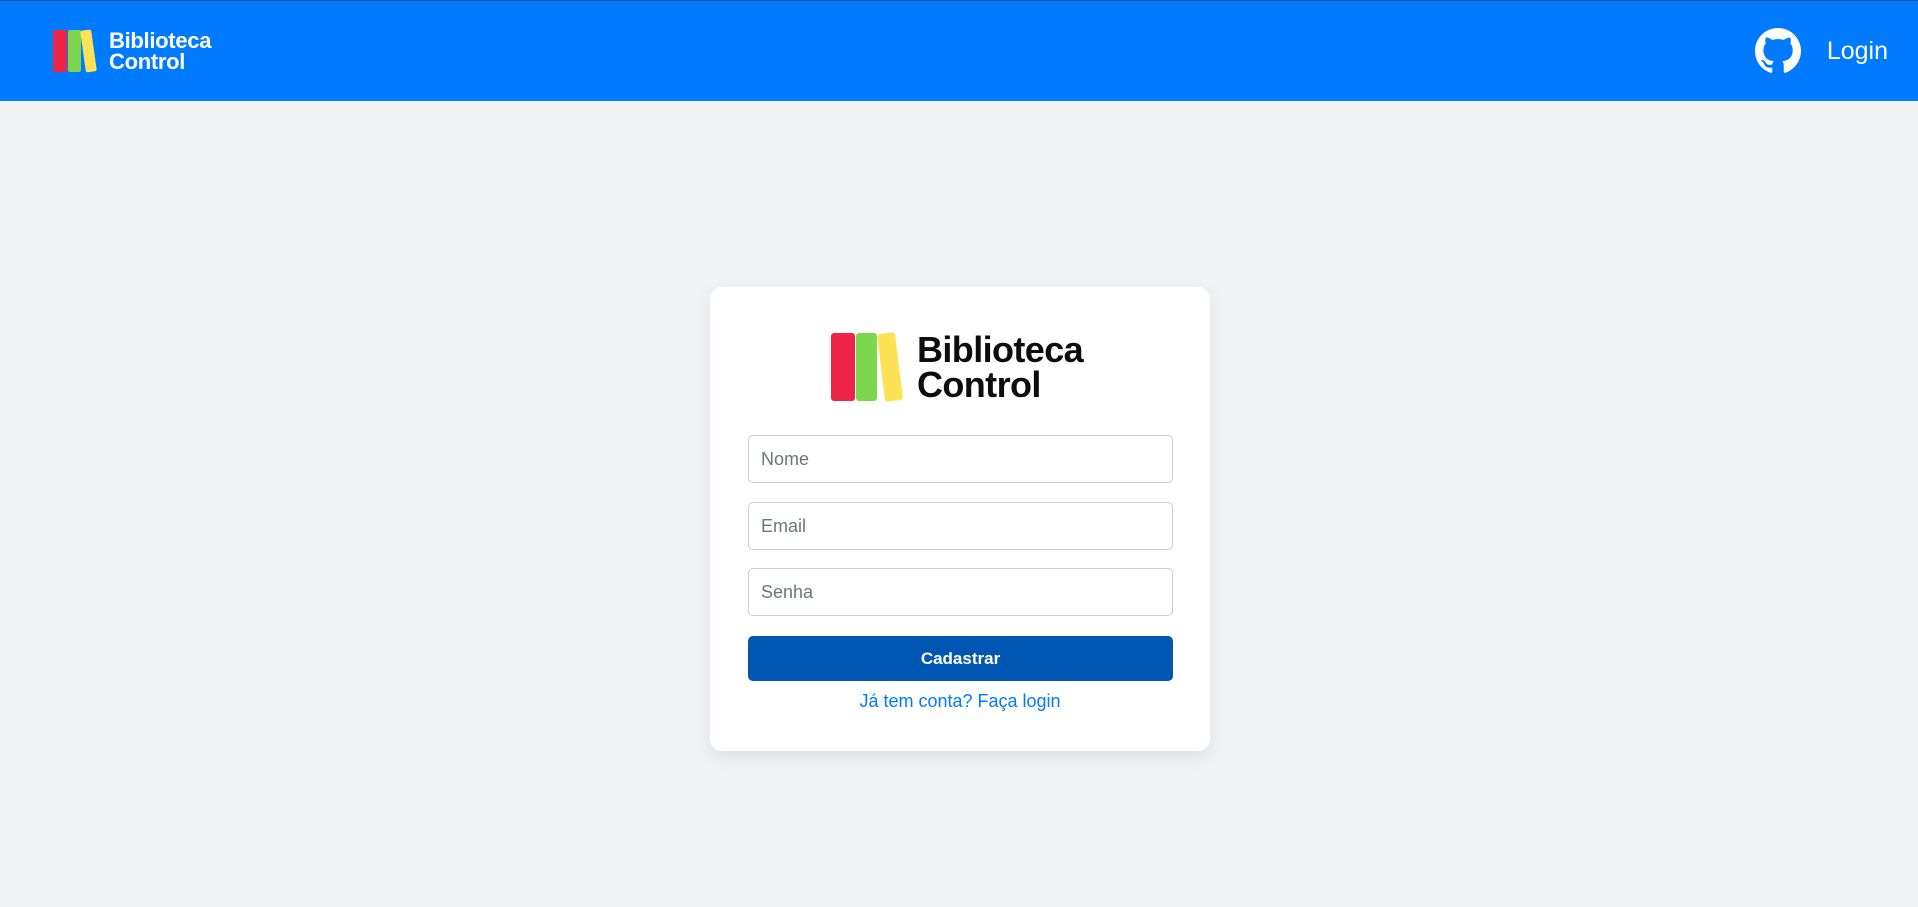 Image resolution: width=1918 pixels, height=907 pixels. Describe the element at coordinates (1857, 51) in the screenshot. I see `nav-login-link: Login` at that location.